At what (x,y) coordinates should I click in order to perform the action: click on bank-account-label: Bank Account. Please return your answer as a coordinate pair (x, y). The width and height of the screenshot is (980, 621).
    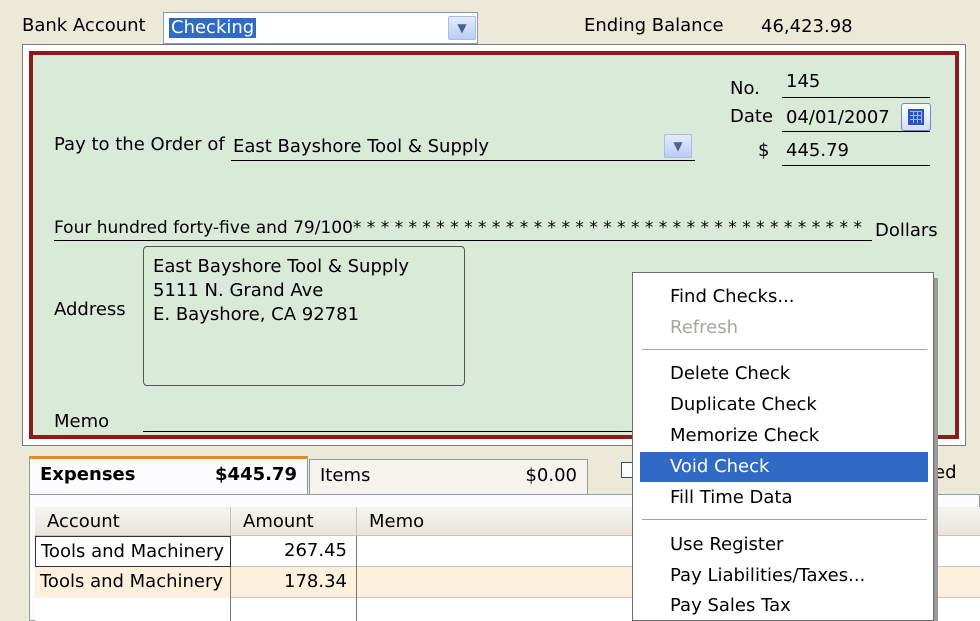
    Looking at the image, I should click on (84, 25).